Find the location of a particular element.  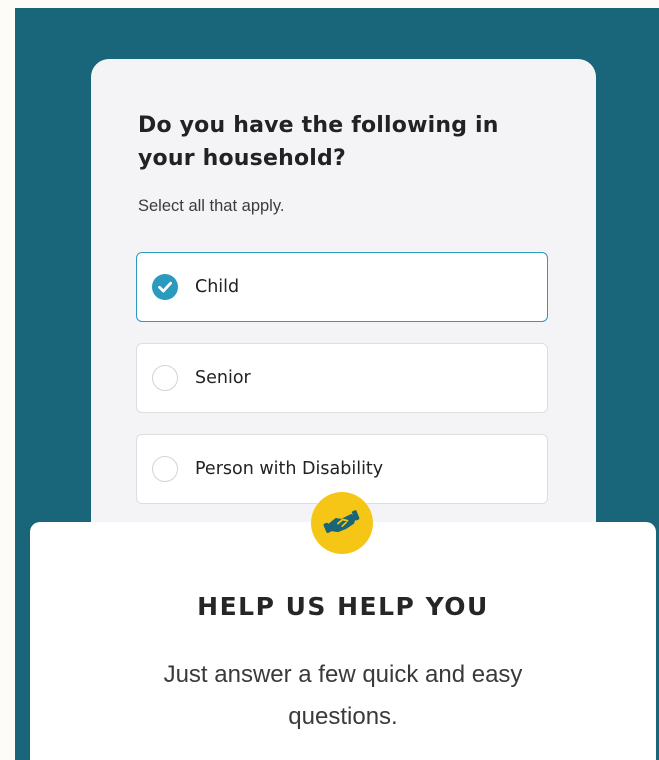

option-label: Child is located at coordinates (217, 287).